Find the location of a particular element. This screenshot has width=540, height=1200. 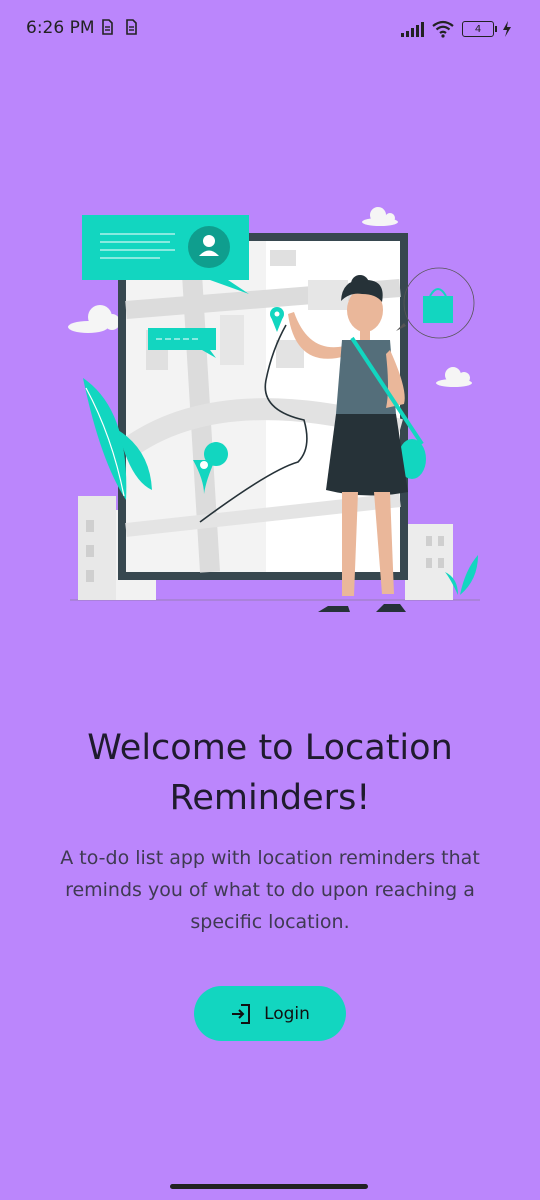

status-icons-right: 4 is located at coordinates (456, 29).